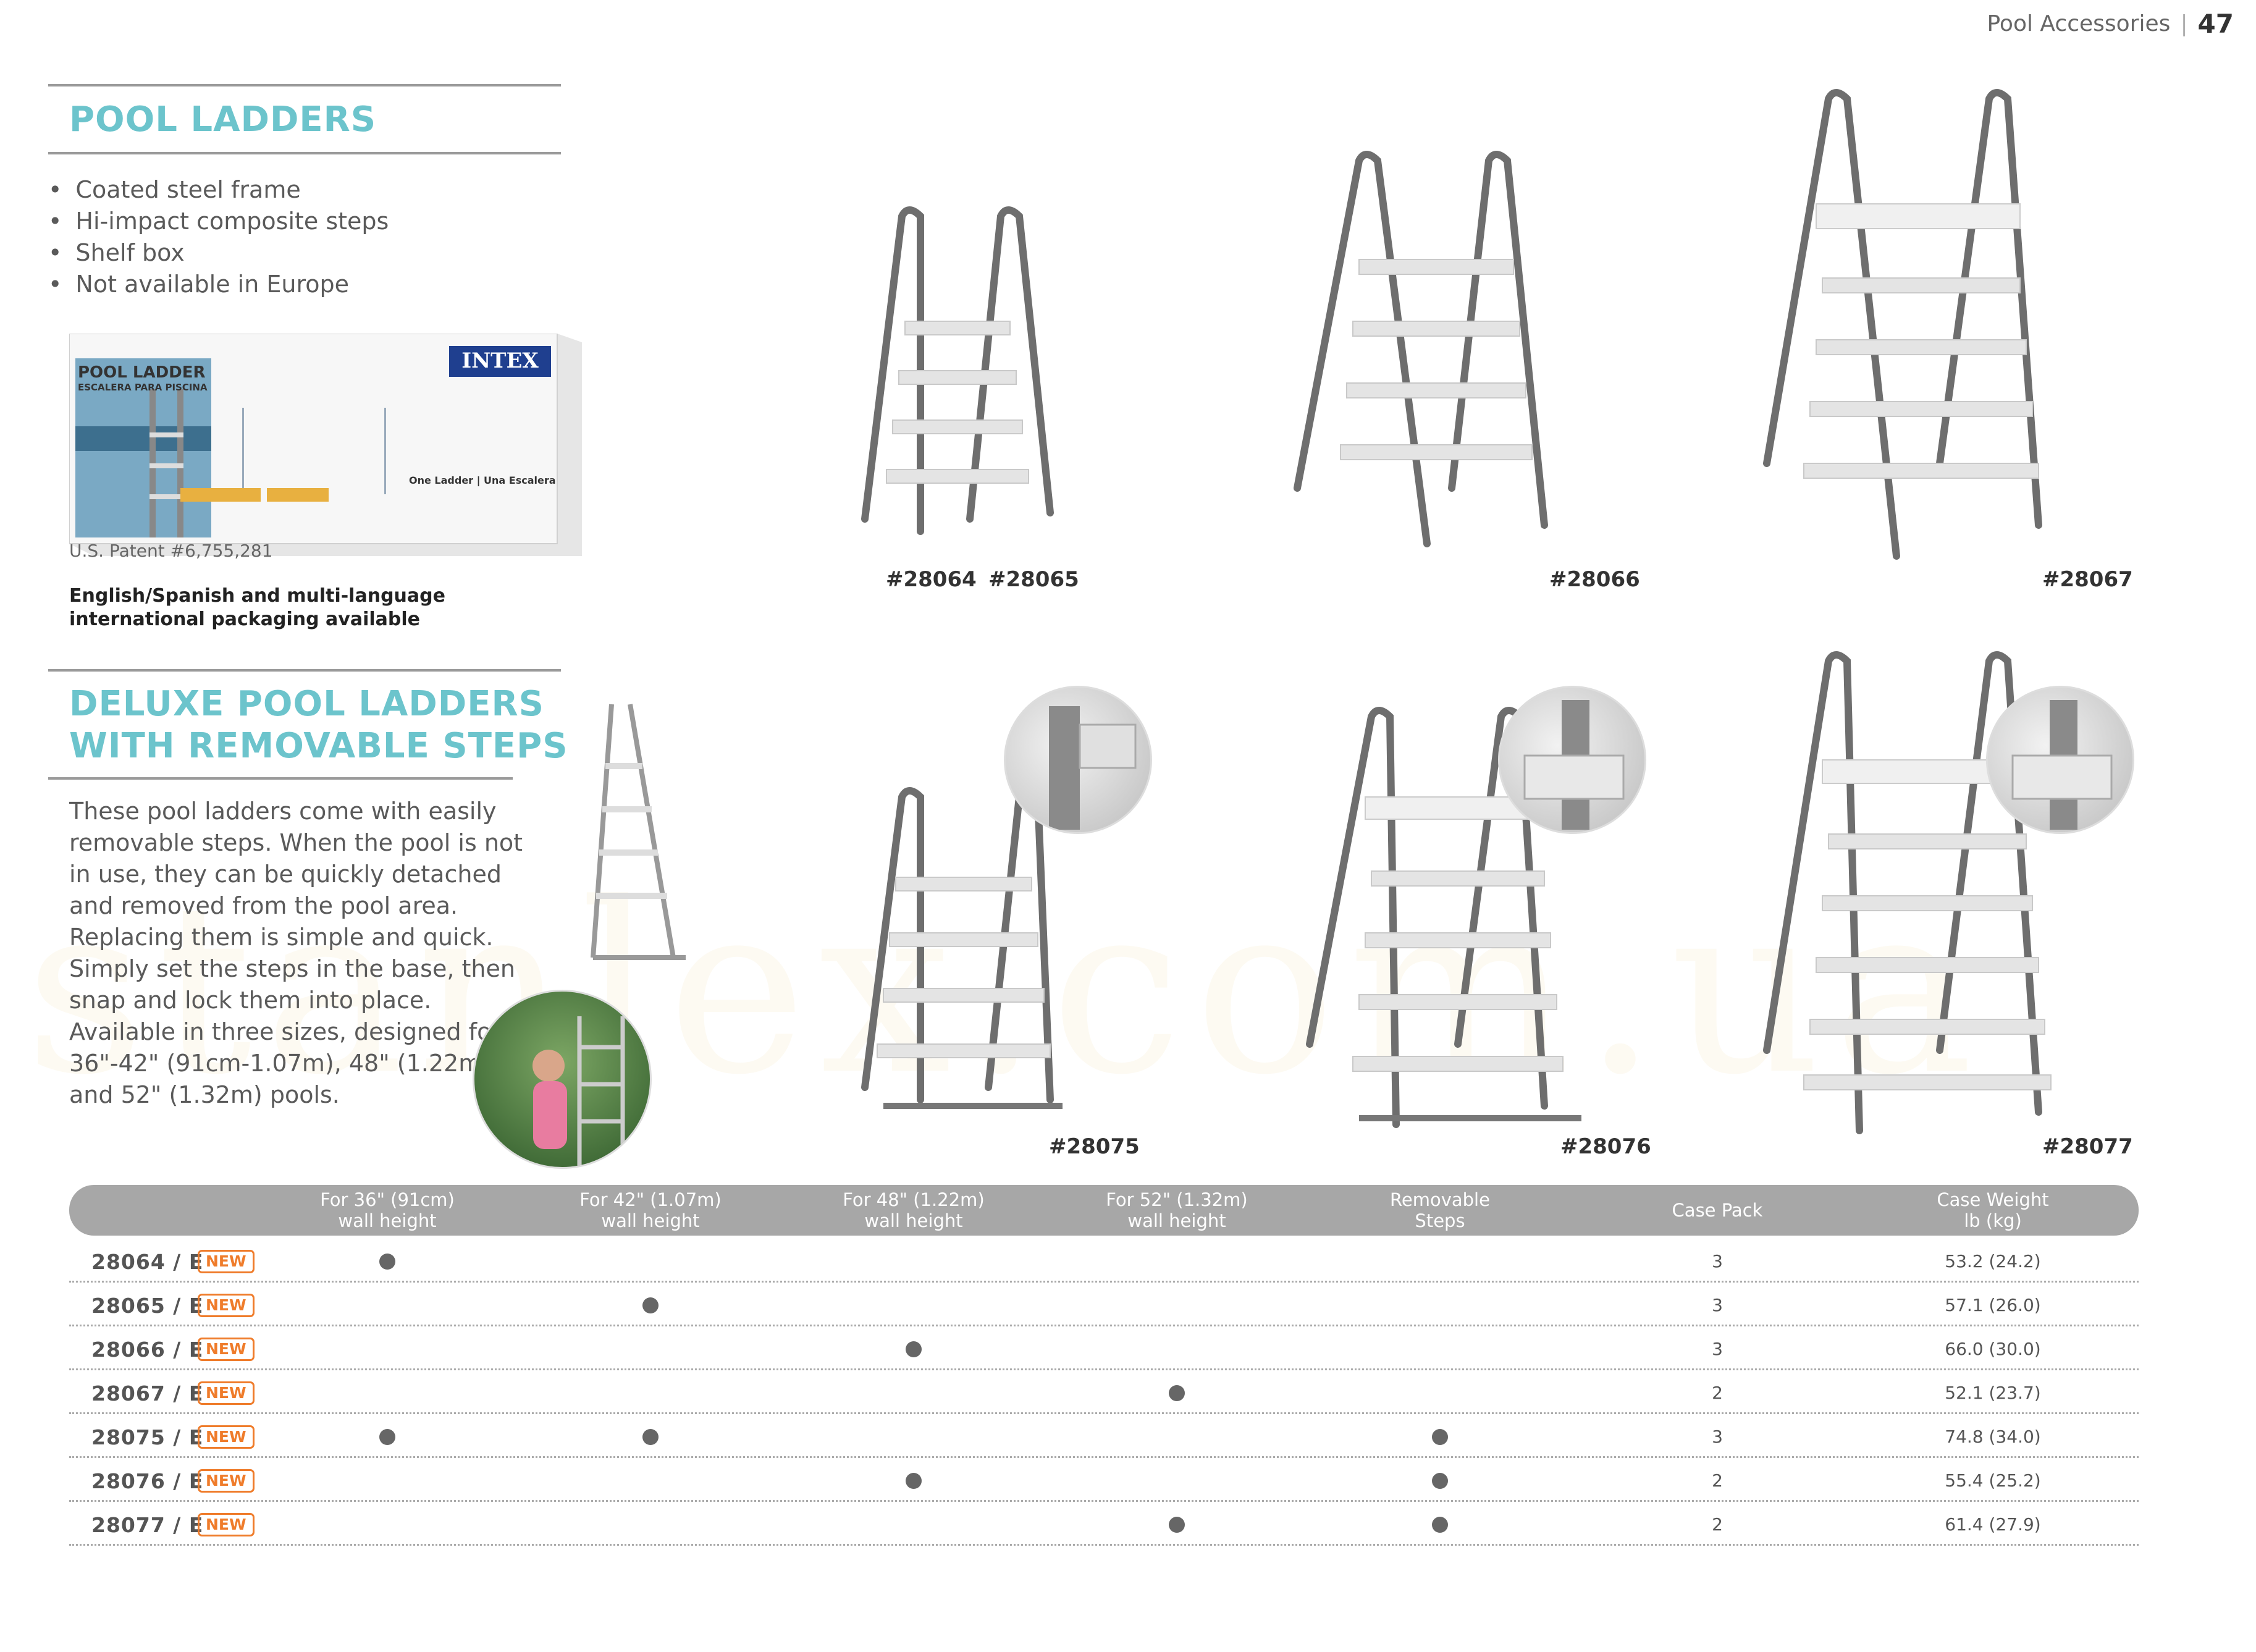 The height and width of the screenshot is (1652, 2256). Describe the element at coordinates (562, 1079) in the screenshot. I see `person-photo` at that location.